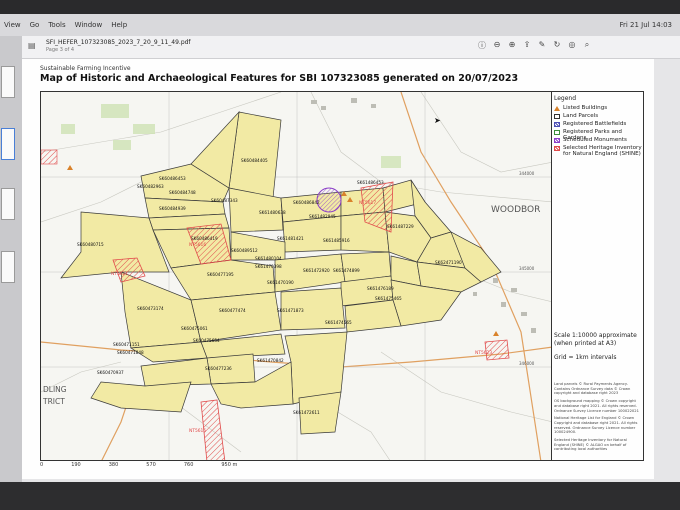 This screenshot has width=680, height=510. I want to click on parcel-label: SK61470398, so click(268, 266).